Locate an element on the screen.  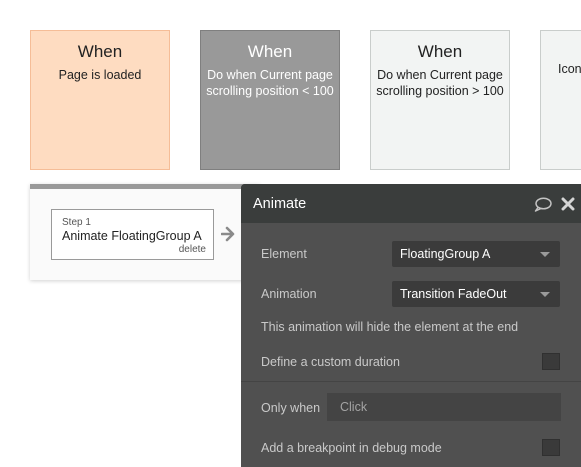
workflow-steps-panel: Step 1 Animate FloatingGroup A delete is located at coordinates (145, 232).